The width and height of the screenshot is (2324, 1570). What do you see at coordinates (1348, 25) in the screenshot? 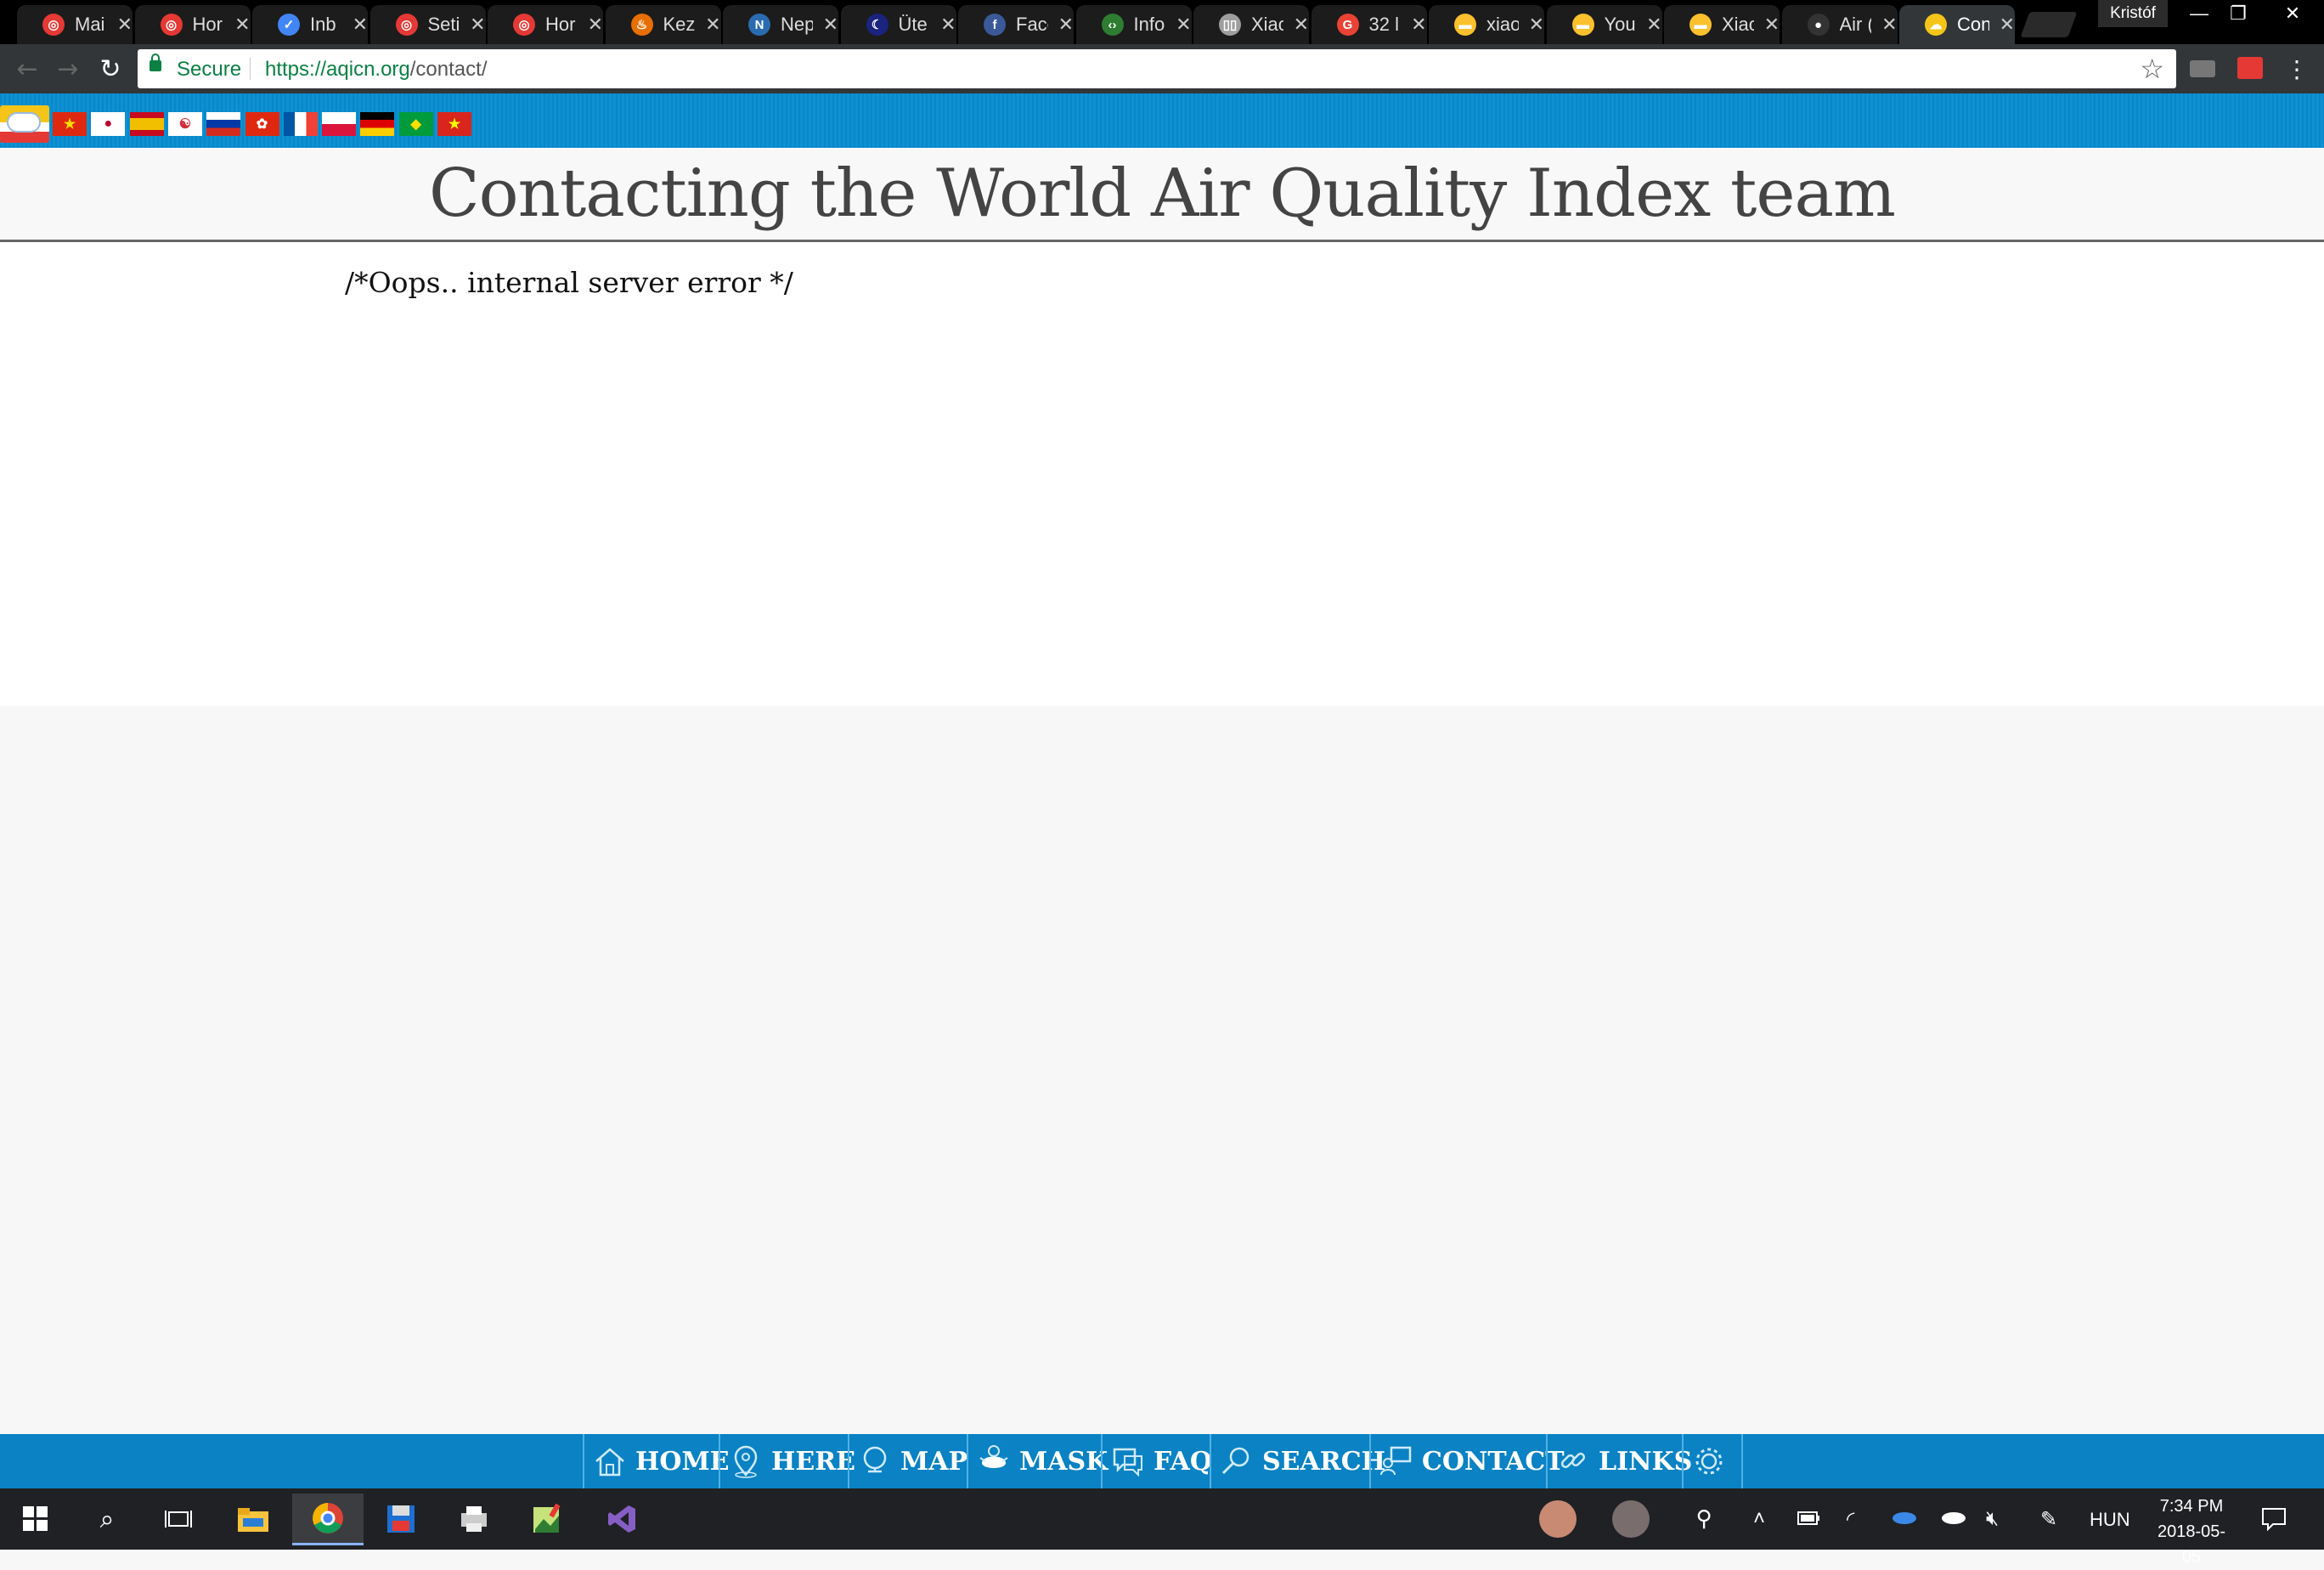
I see `google-icon: G` at bounding box center [1348, 25].